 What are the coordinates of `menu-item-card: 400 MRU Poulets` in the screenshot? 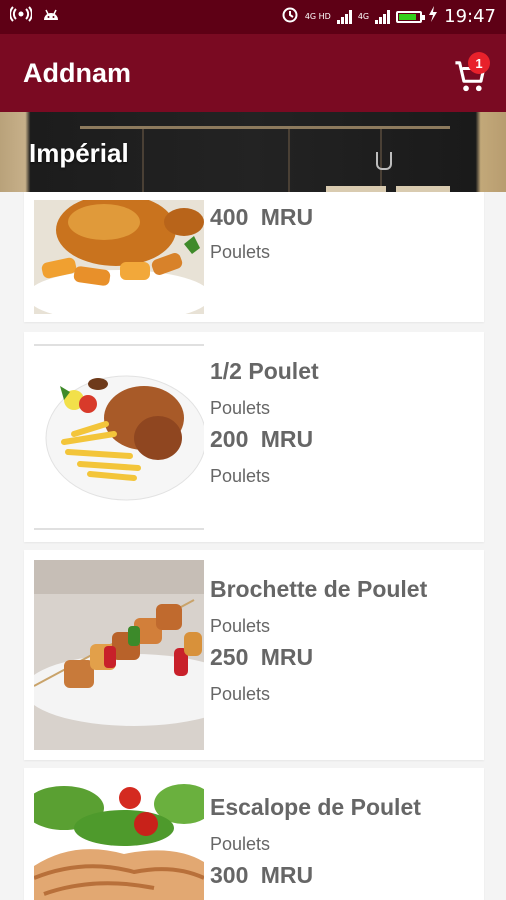 It's located at (254, 257).